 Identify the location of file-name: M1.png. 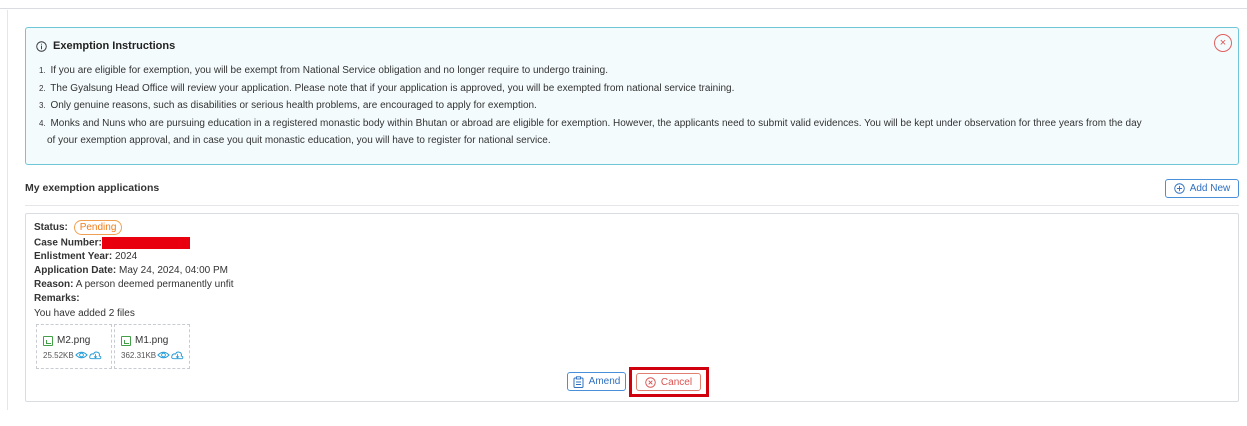
(151, 340).